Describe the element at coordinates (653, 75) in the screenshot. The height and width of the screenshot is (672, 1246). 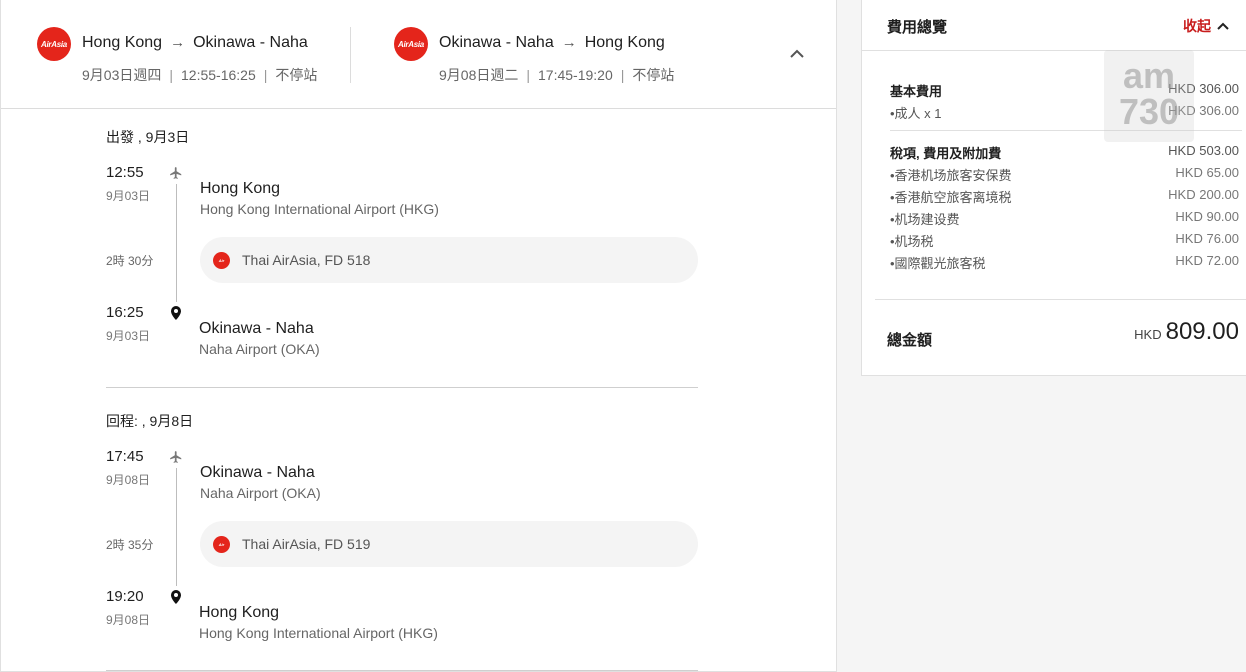
I see `return-stops: 不停站` at that location.